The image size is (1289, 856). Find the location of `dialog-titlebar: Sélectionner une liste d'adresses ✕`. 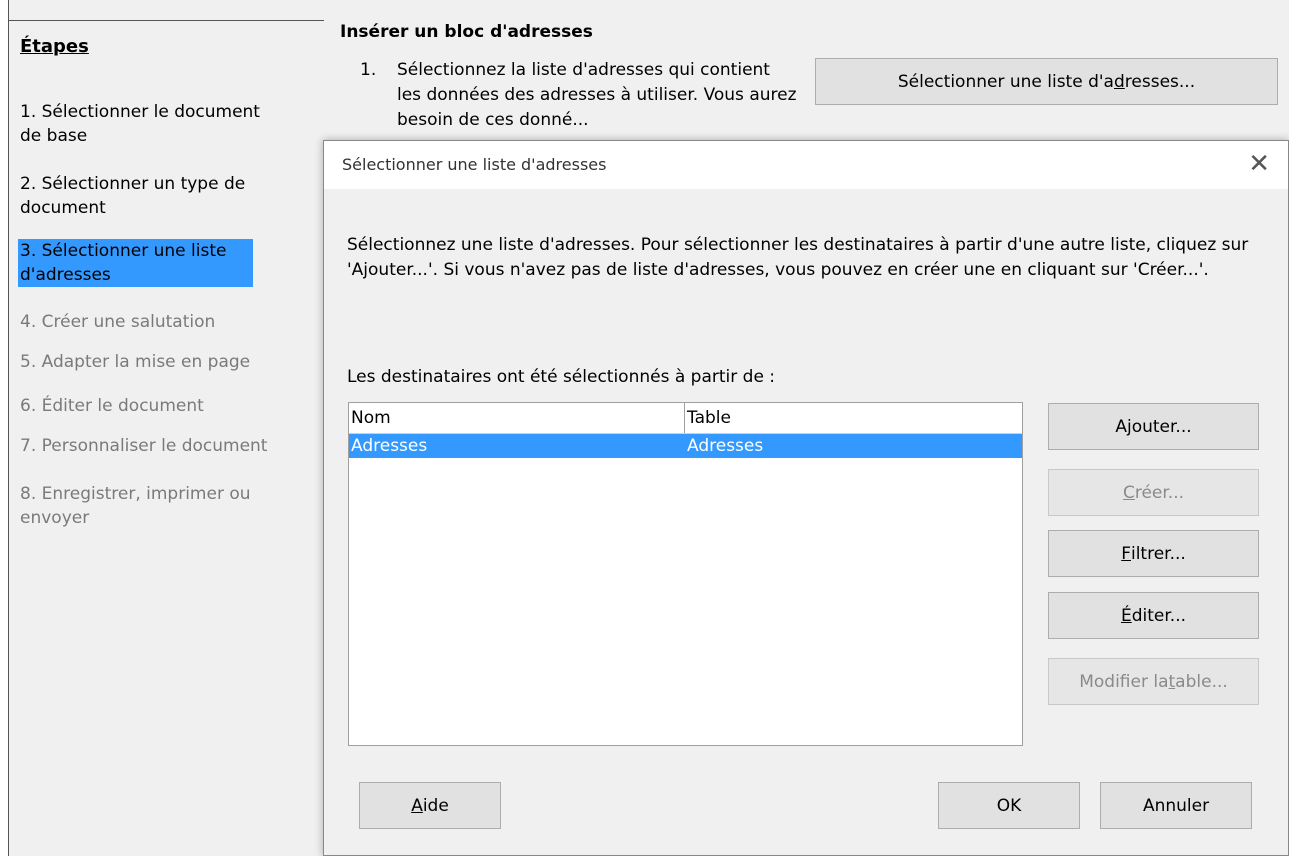

dialog-titlebar: Sélectionner une liste d'adresses ✕ is located at coordinates (806, 165).